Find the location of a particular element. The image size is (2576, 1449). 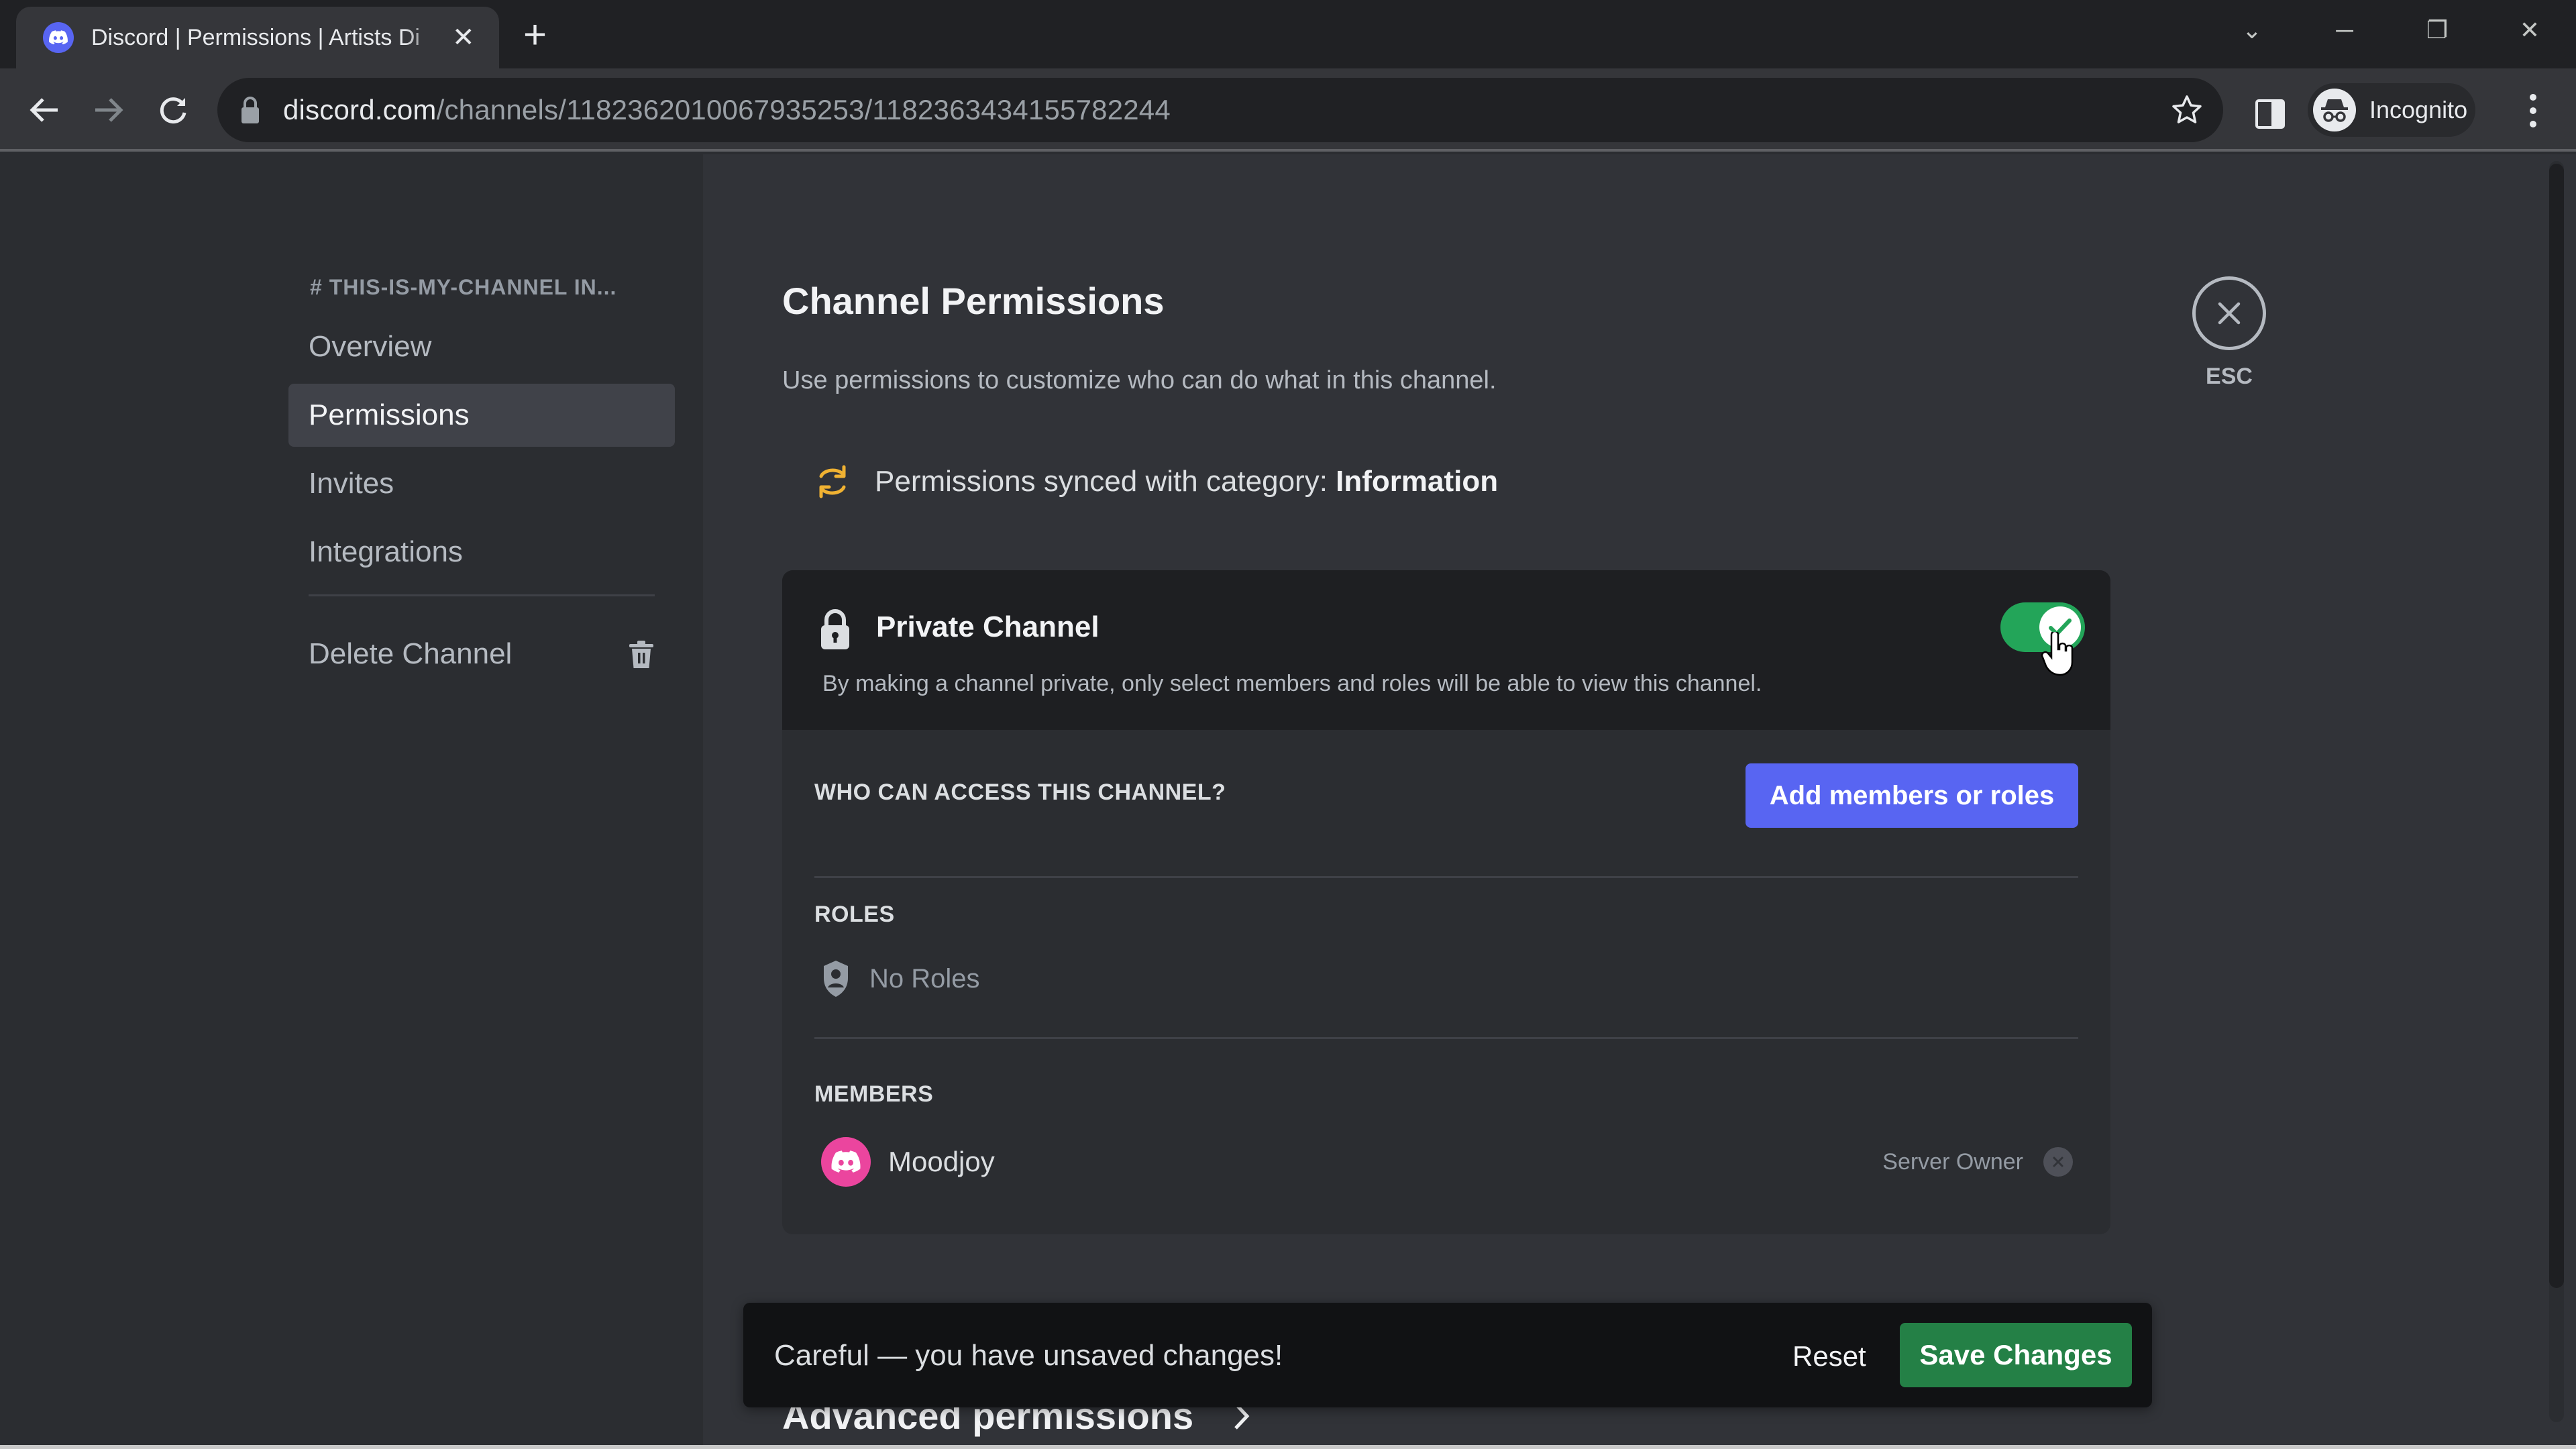

sidebar-item-label: Permissions is located at coordinates (389, 414).